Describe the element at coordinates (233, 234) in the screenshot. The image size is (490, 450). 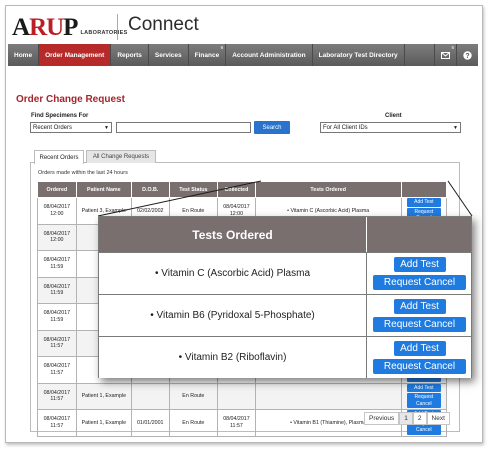
I see `zoom-header-title: Tests Ordered` at that location.